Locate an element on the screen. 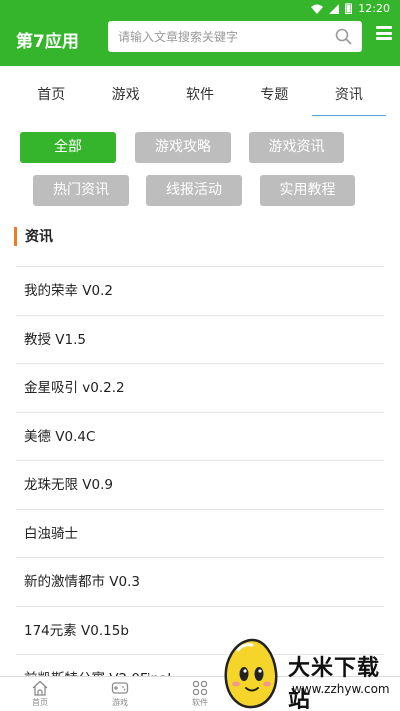 The width and height of the screenshot is (400, 711). article-item: 教授 V1.5 is located at coordinates (200, 339).